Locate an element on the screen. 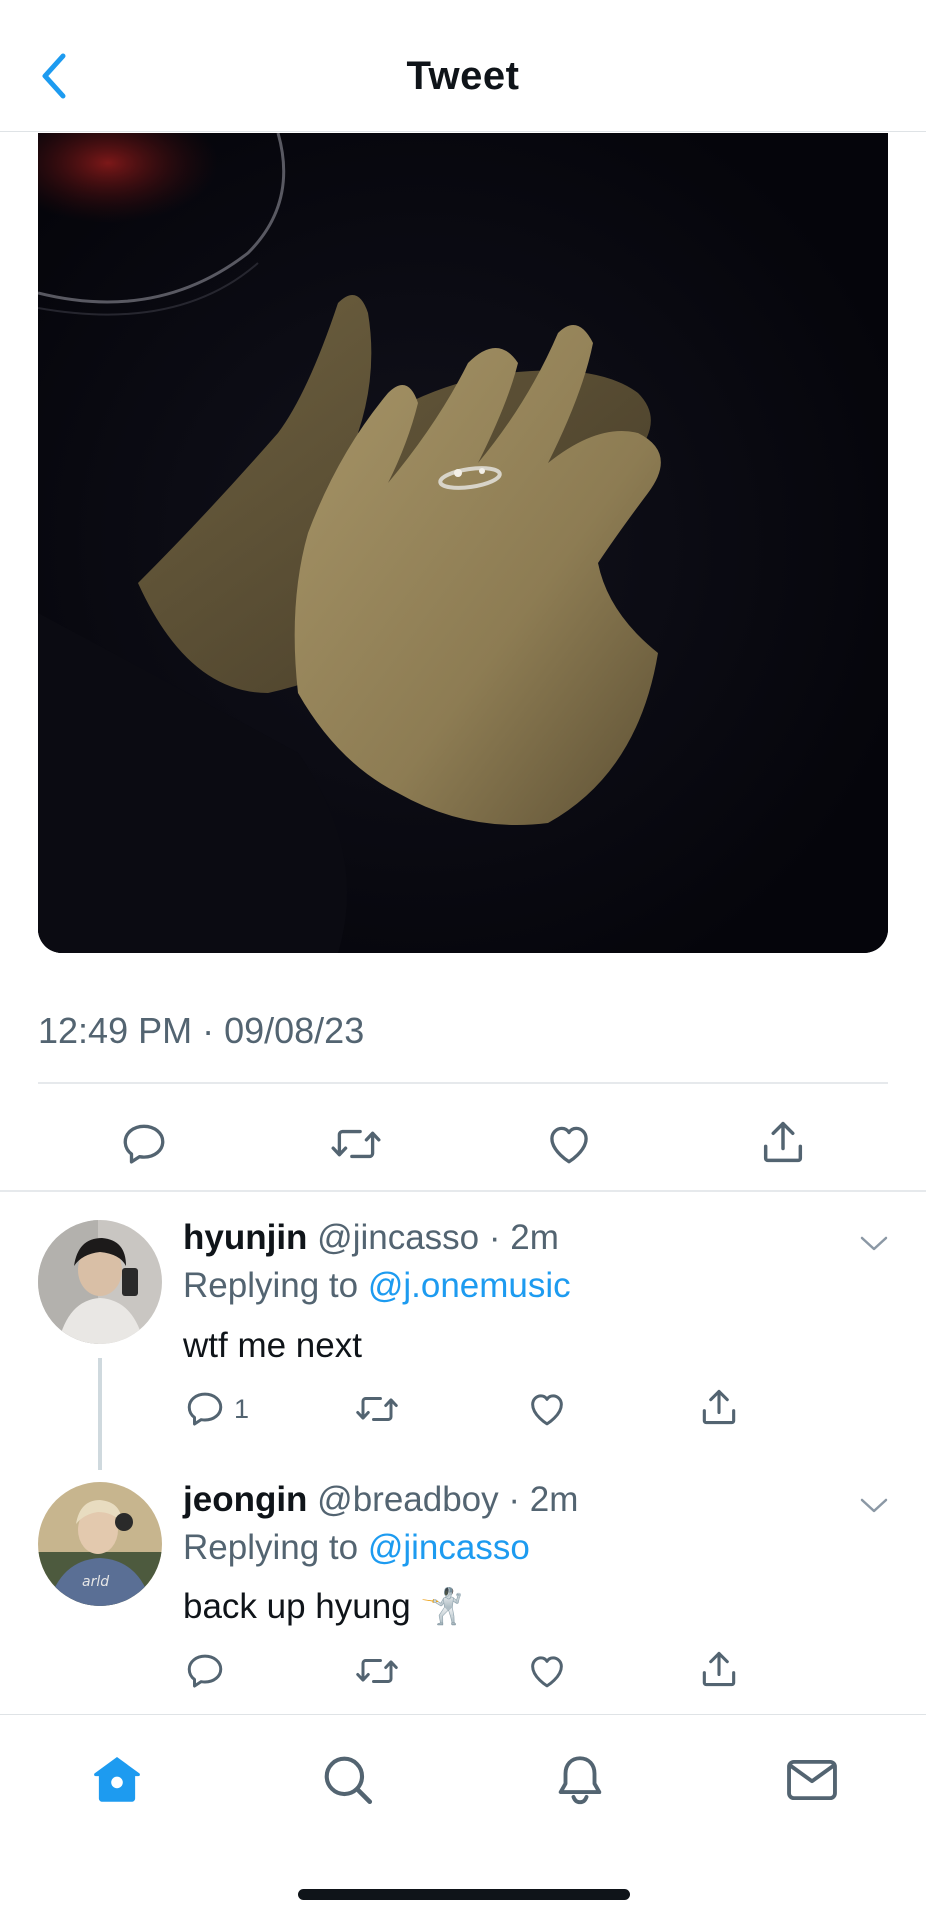 Image resolution: width=926 pixels, height=1920 pixels. replying-to: Replying to @j.onemusic is located at coordinates (377, 1286).